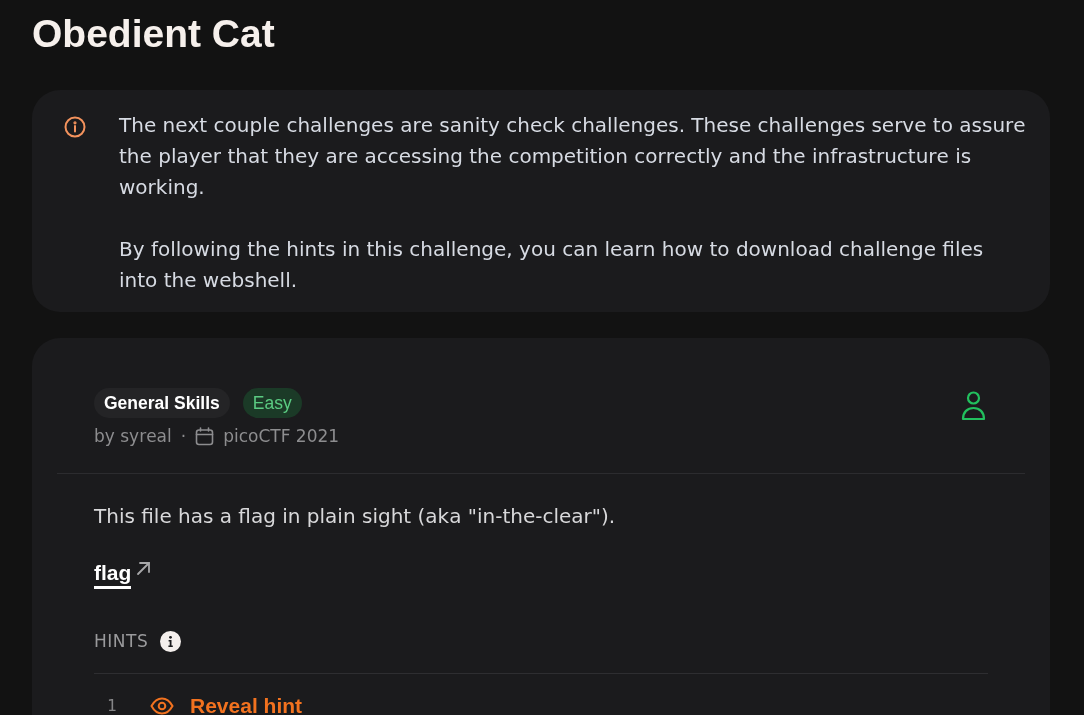  What do you see at coordinates (281, 436) in the screenshot?
I see `event-text: picoCTF 2021` at bounding box center [281, 436].